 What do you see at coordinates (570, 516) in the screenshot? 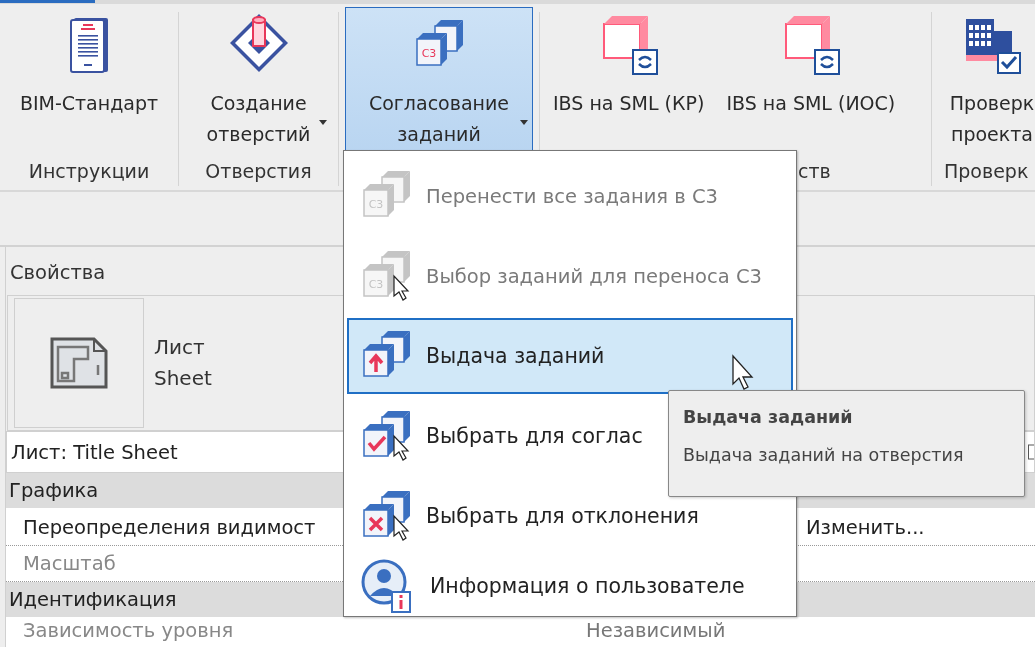
I see `menu-item: Выбрать для отклонения` at bounding box center [570, 516].